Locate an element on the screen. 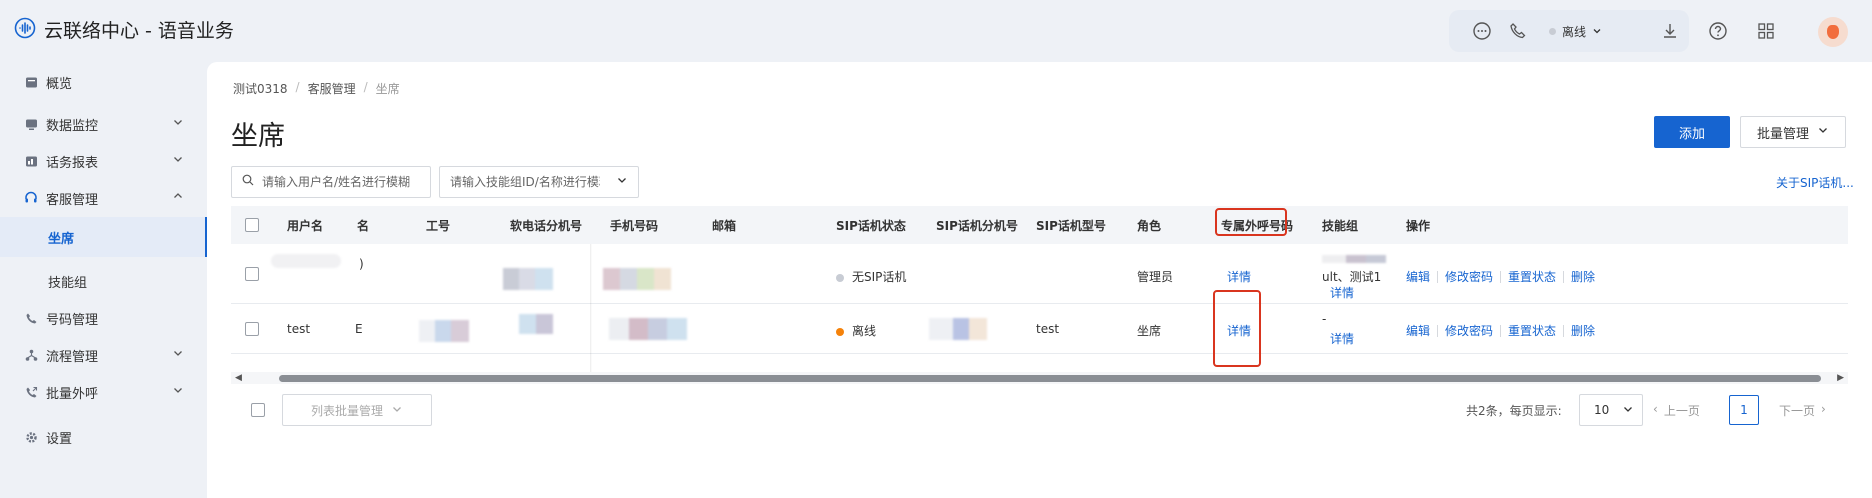  skill-group-text: - is located at coordinates (1324, 319).